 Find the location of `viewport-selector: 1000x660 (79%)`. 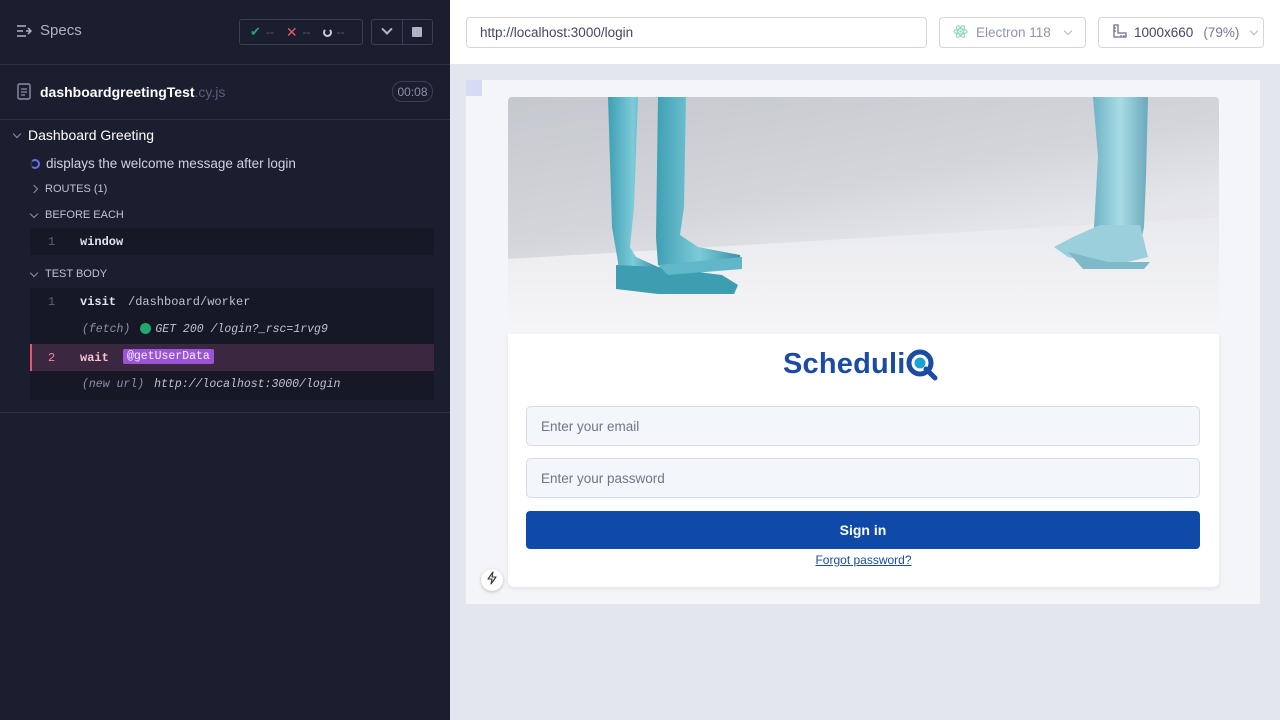

viewport-selector: 1000x660 (79%) is located at coordinates (1181, 32).